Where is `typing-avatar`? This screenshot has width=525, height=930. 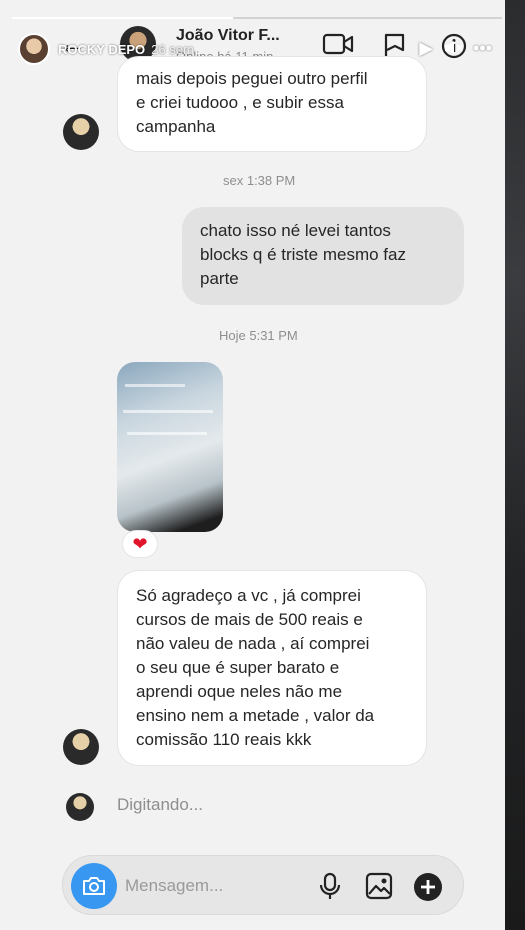 typing-avatar is located at coordinates (80, 807).